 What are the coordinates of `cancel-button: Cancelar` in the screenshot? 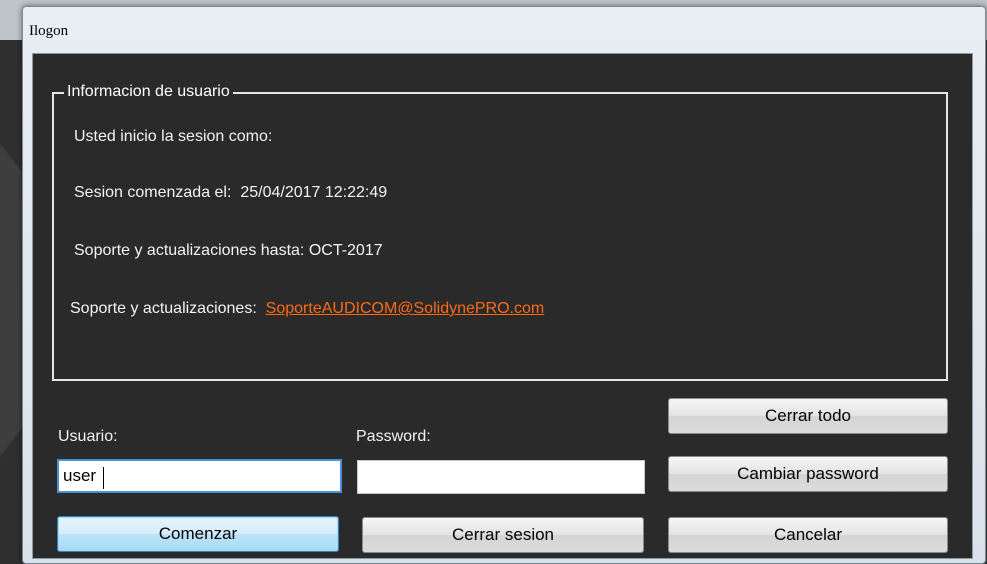 It's located at (808, 535).